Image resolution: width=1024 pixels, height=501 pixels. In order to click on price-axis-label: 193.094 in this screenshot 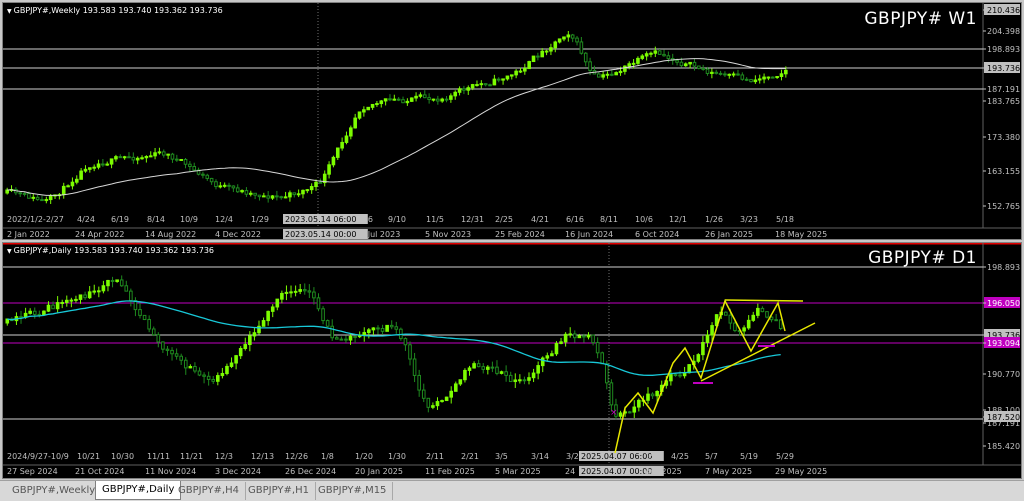, I will do `click(1003, 343)`.